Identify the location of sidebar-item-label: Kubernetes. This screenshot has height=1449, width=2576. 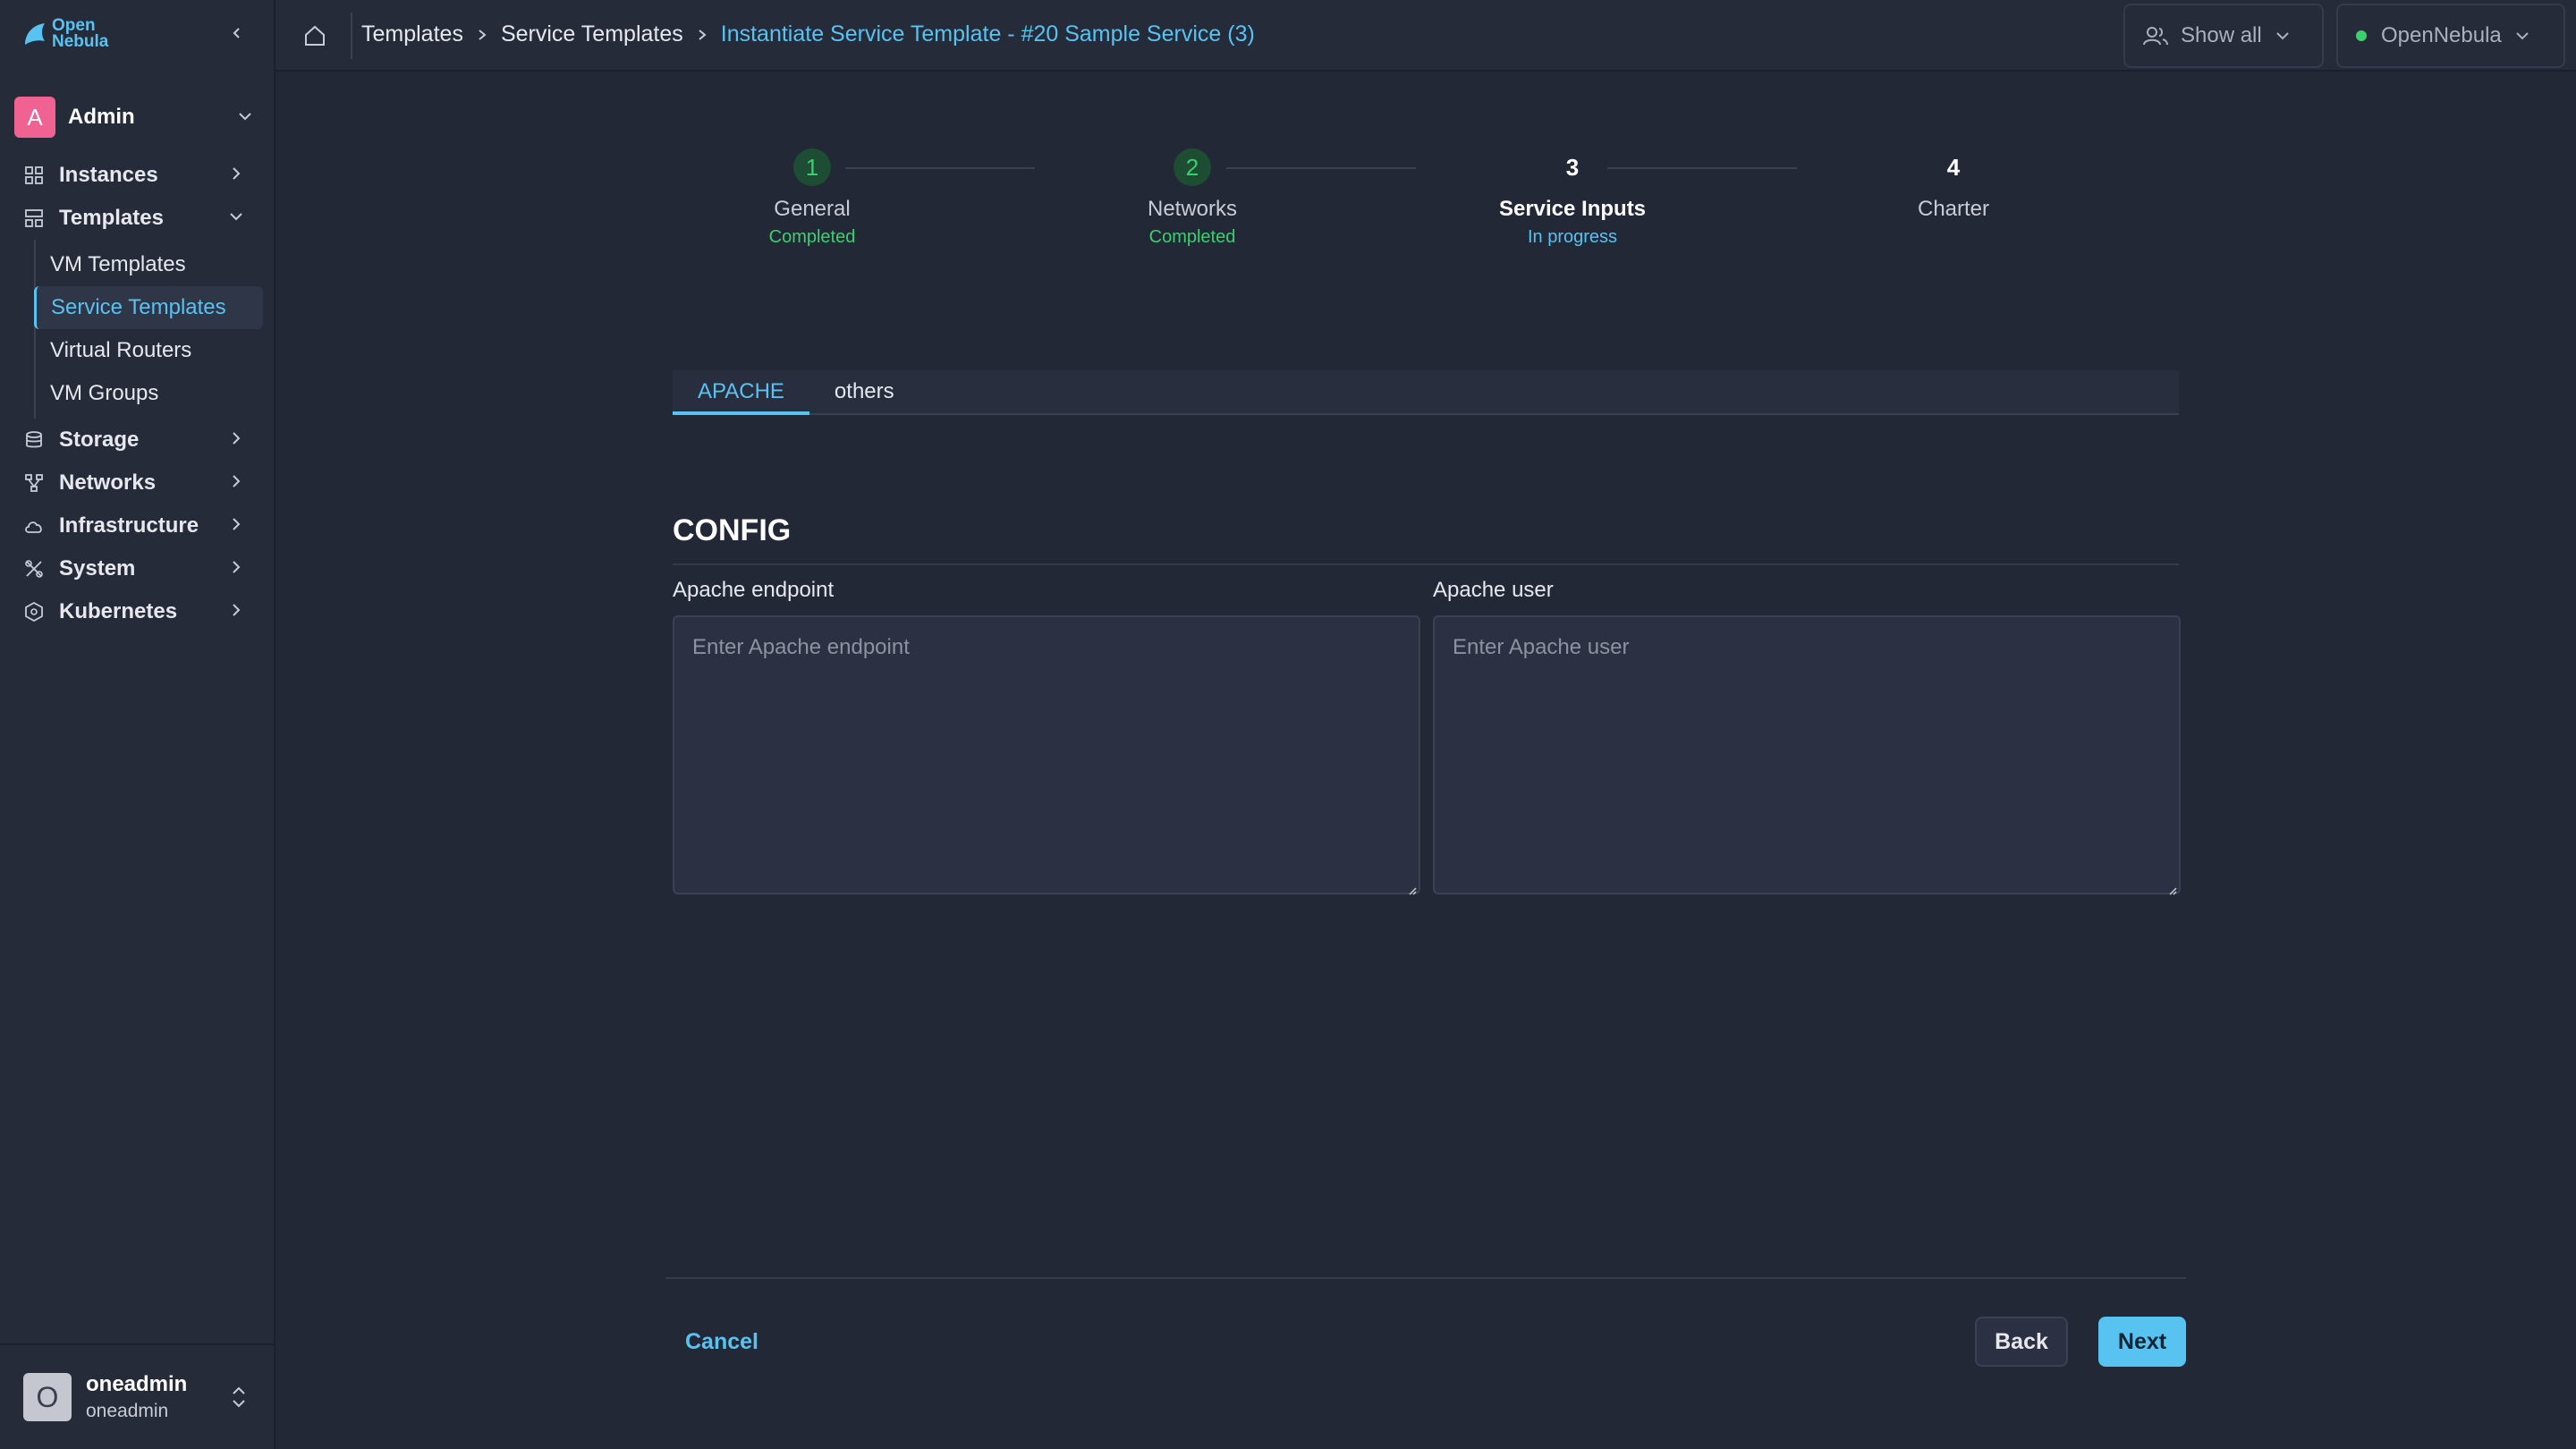
(118, 611).